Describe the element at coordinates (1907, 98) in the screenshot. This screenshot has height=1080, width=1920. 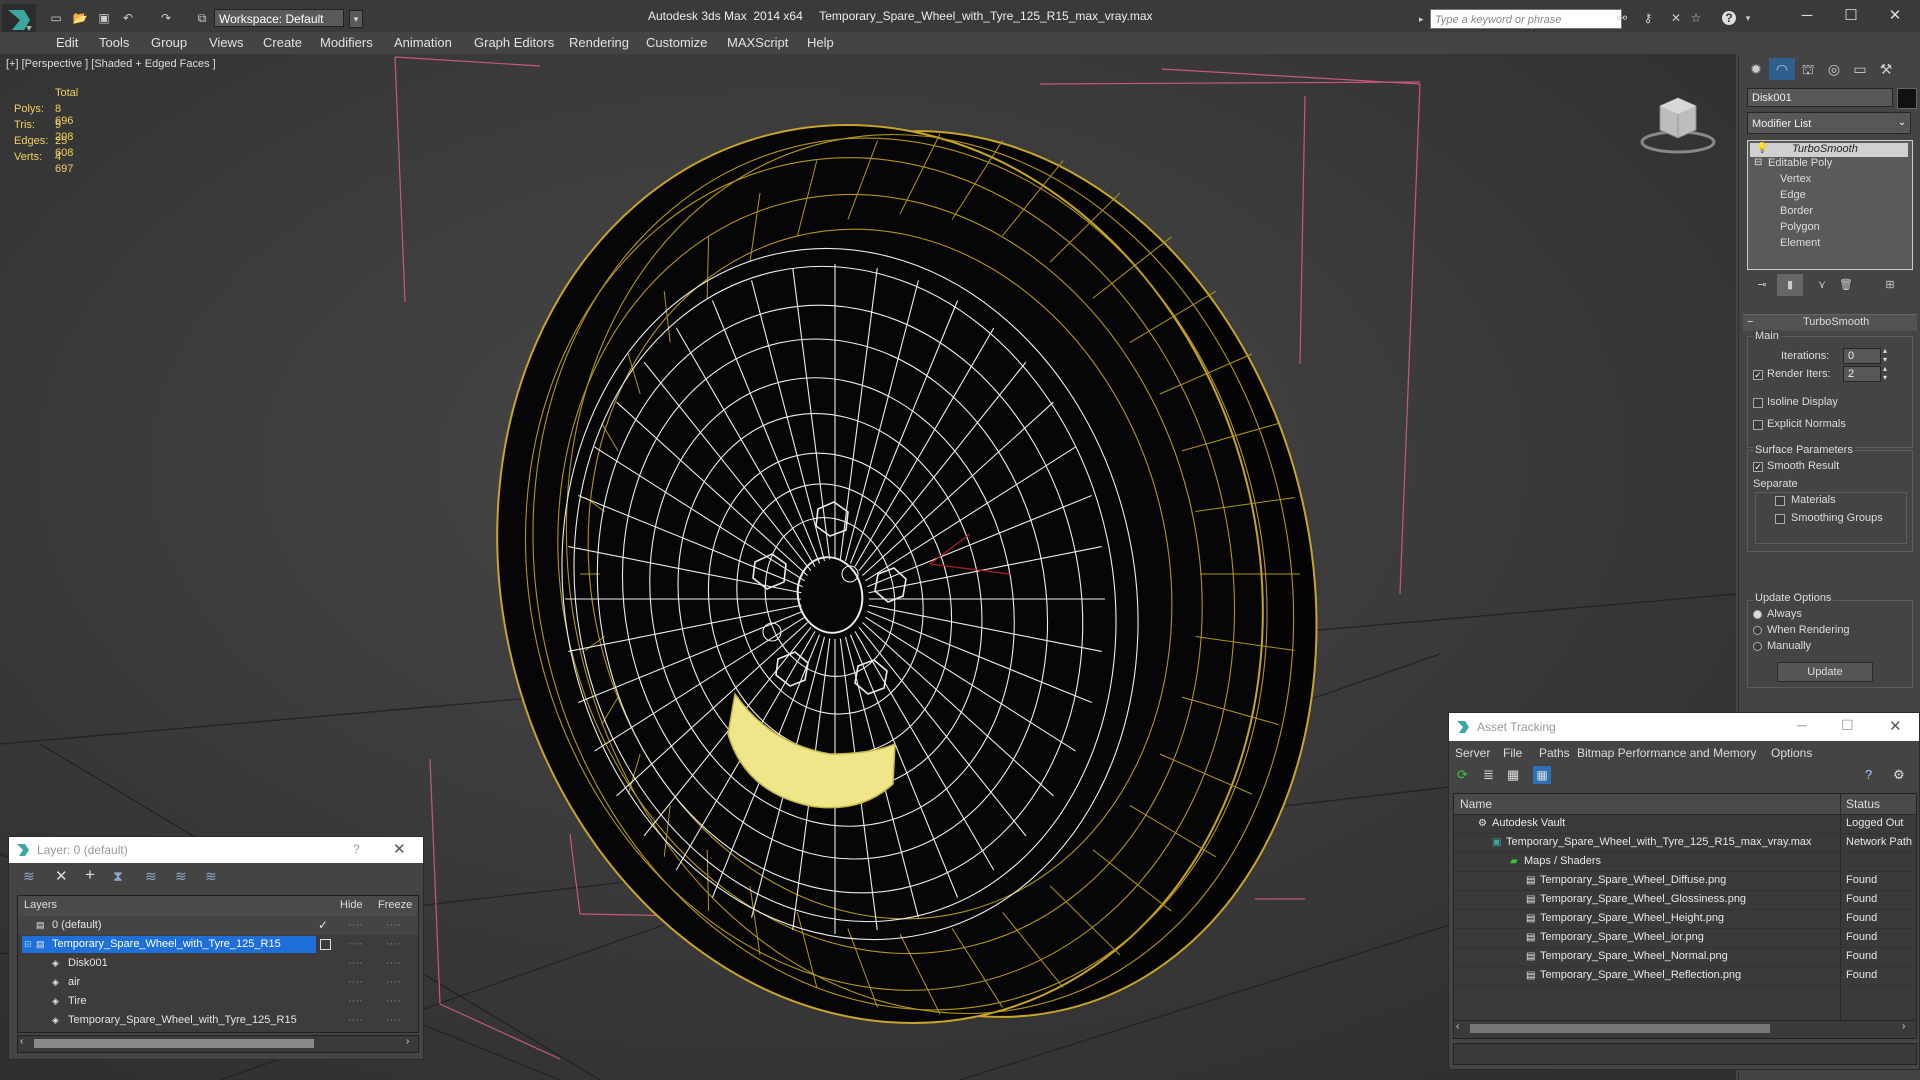
I see `object-color-swatch` at that location.